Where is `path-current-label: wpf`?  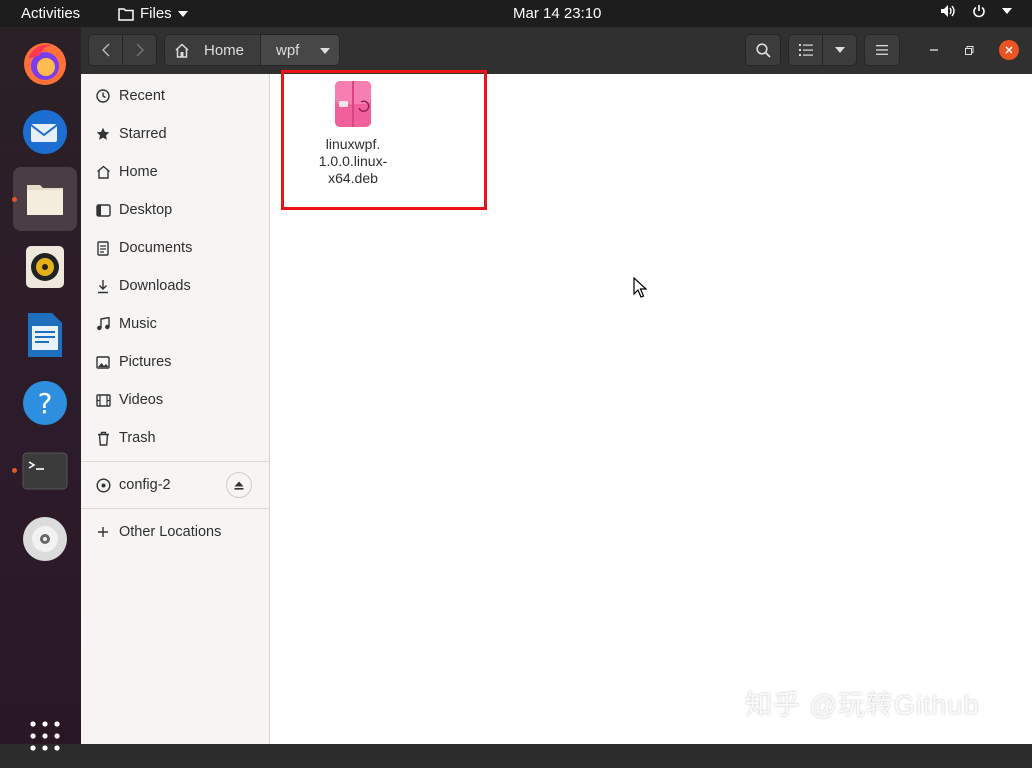
path-current-label: wpf is located at coordinates (288, 50).